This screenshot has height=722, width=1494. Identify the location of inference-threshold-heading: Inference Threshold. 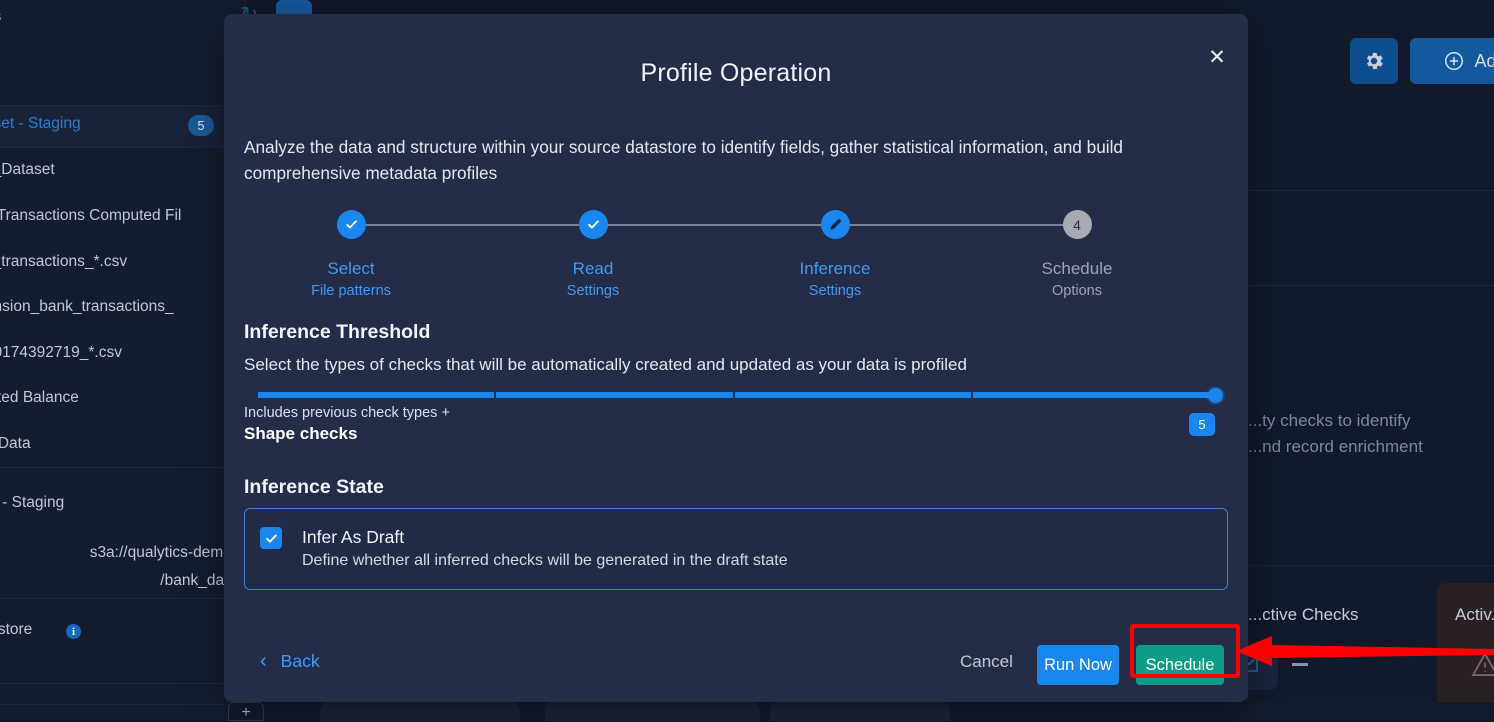
(337, 332).